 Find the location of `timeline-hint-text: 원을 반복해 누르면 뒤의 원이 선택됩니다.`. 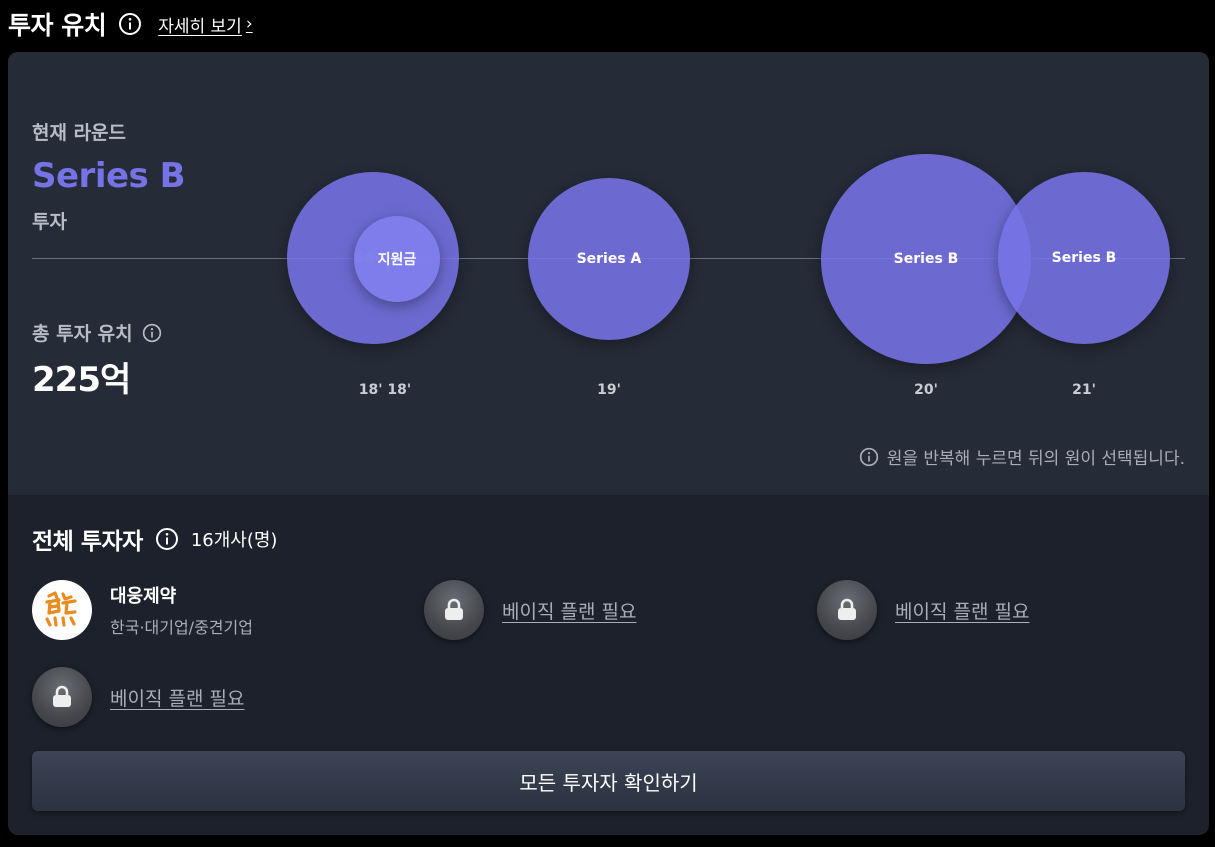

timeline-hint-text: 원을 반복해 누르면 뒤의 원이 선택됩니다. is located at coordinates (1035, 459).